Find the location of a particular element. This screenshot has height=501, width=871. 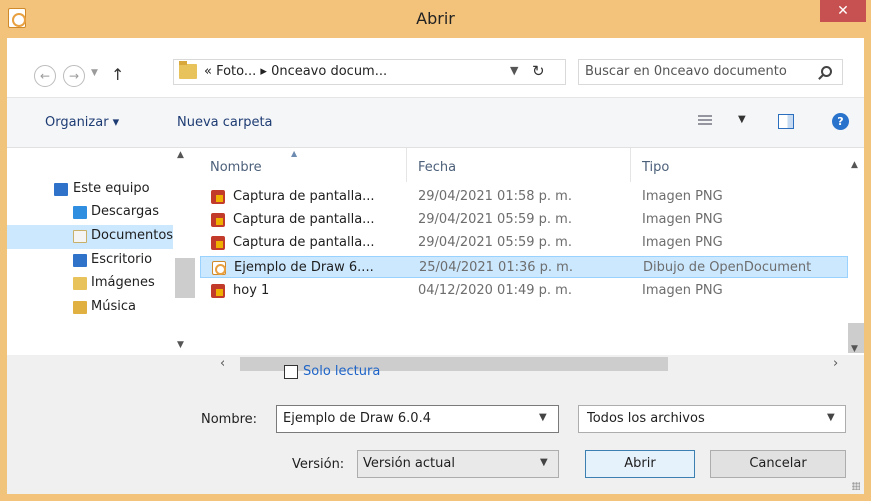

file-row: hoy 1 04/12/2020 01:49 p. m. Imagen PNG is located at coordinates (524, 291).